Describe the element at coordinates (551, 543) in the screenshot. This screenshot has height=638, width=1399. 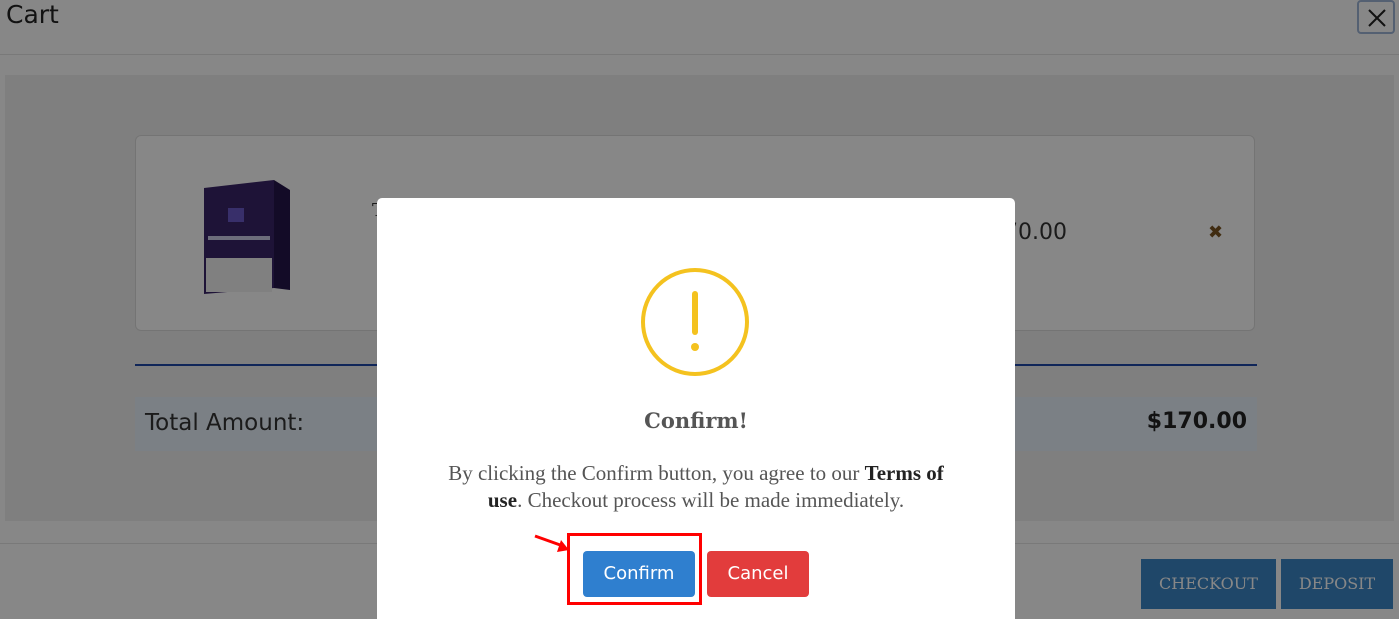
I see `annotation-arrow-icon` at that location.